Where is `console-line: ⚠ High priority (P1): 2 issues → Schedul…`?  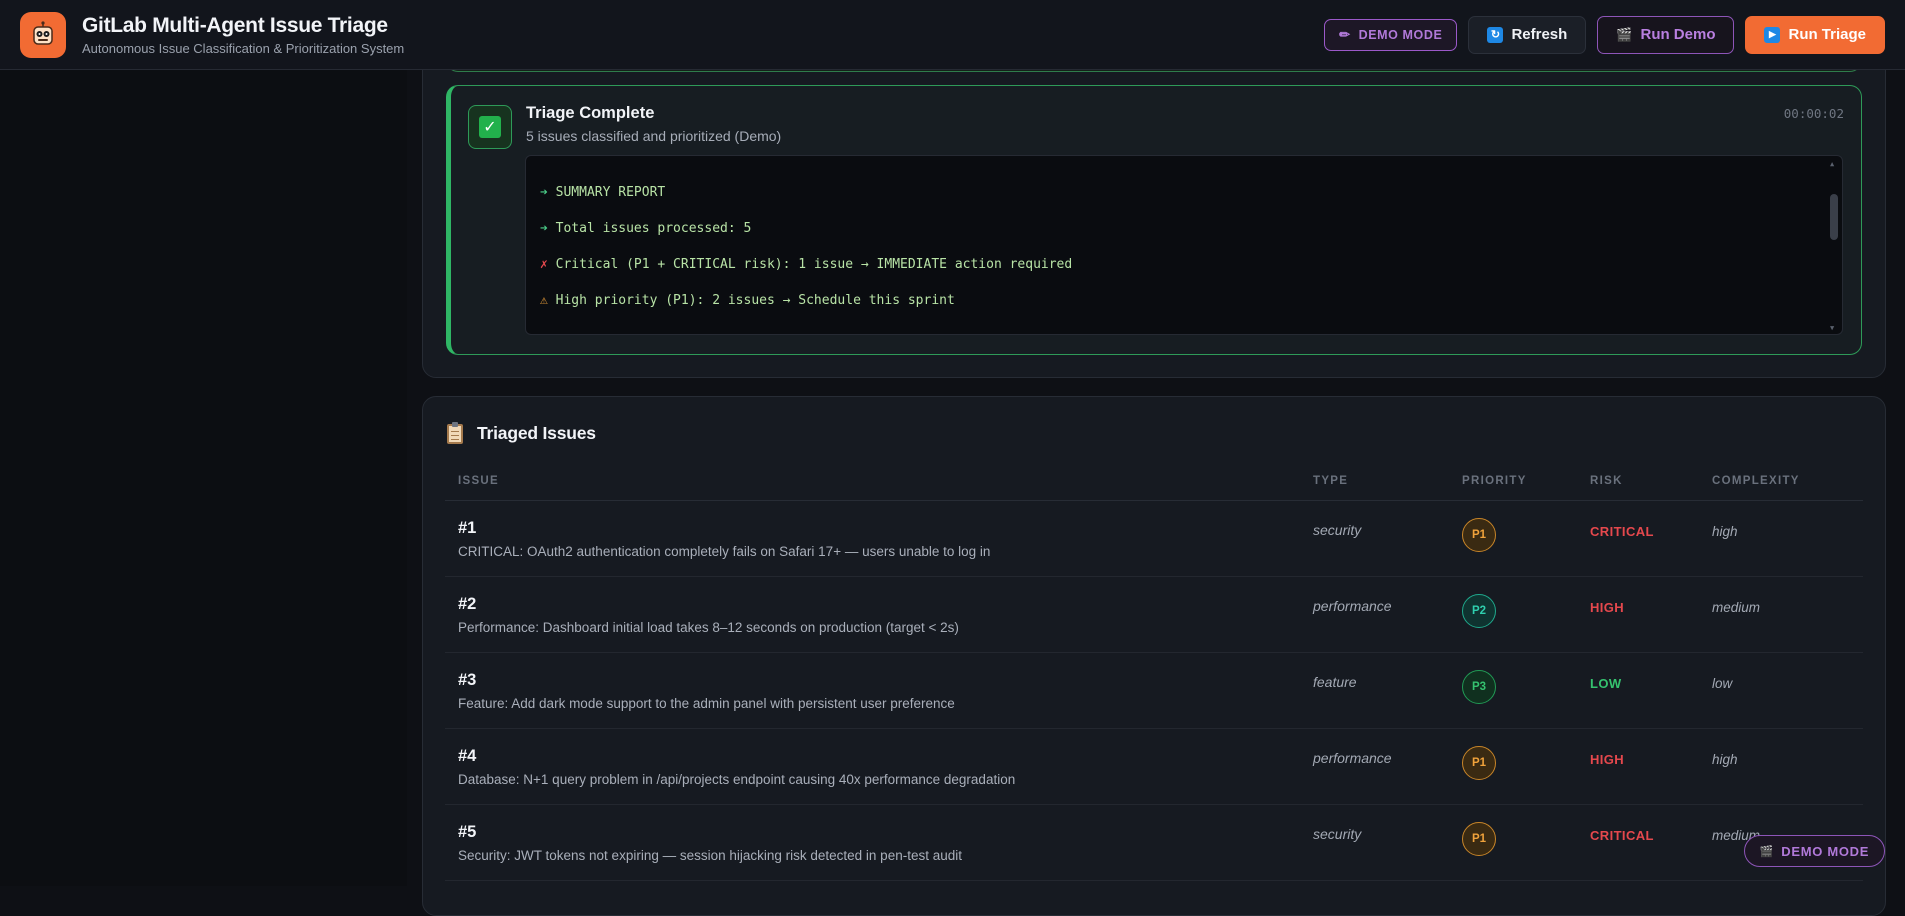 console-line: ⚠ High priority (P1): 2 issues → Schedul… is located at coordinates (747, 300).